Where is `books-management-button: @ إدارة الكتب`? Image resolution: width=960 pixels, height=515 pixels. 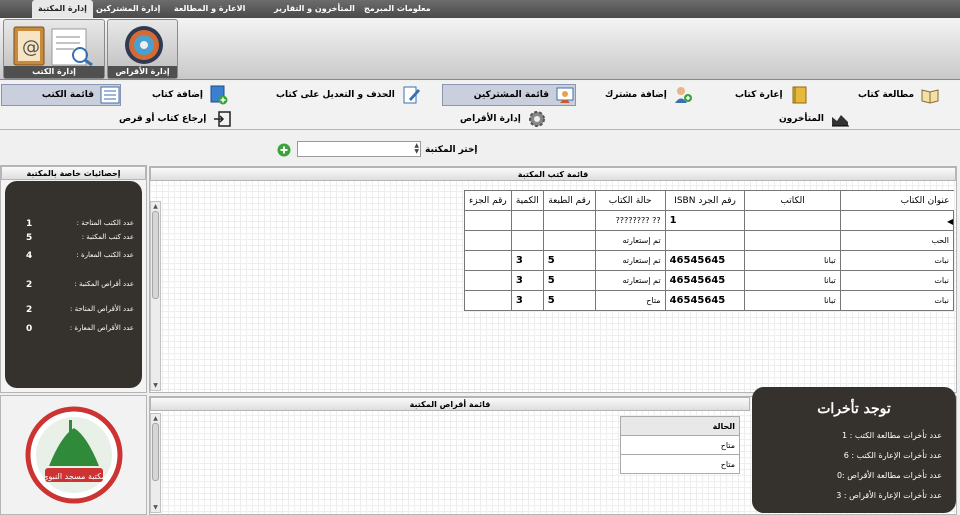
books-management-button: @ إدارة الكتب is located at coordinates (54, 49).